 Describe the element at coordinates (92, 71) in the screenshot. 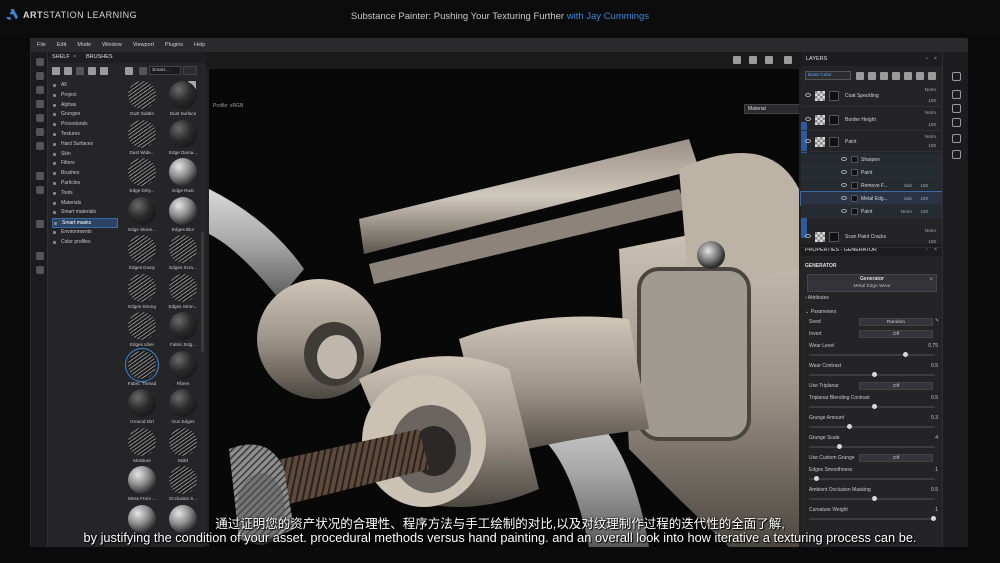

I see `link-icon` at that location.